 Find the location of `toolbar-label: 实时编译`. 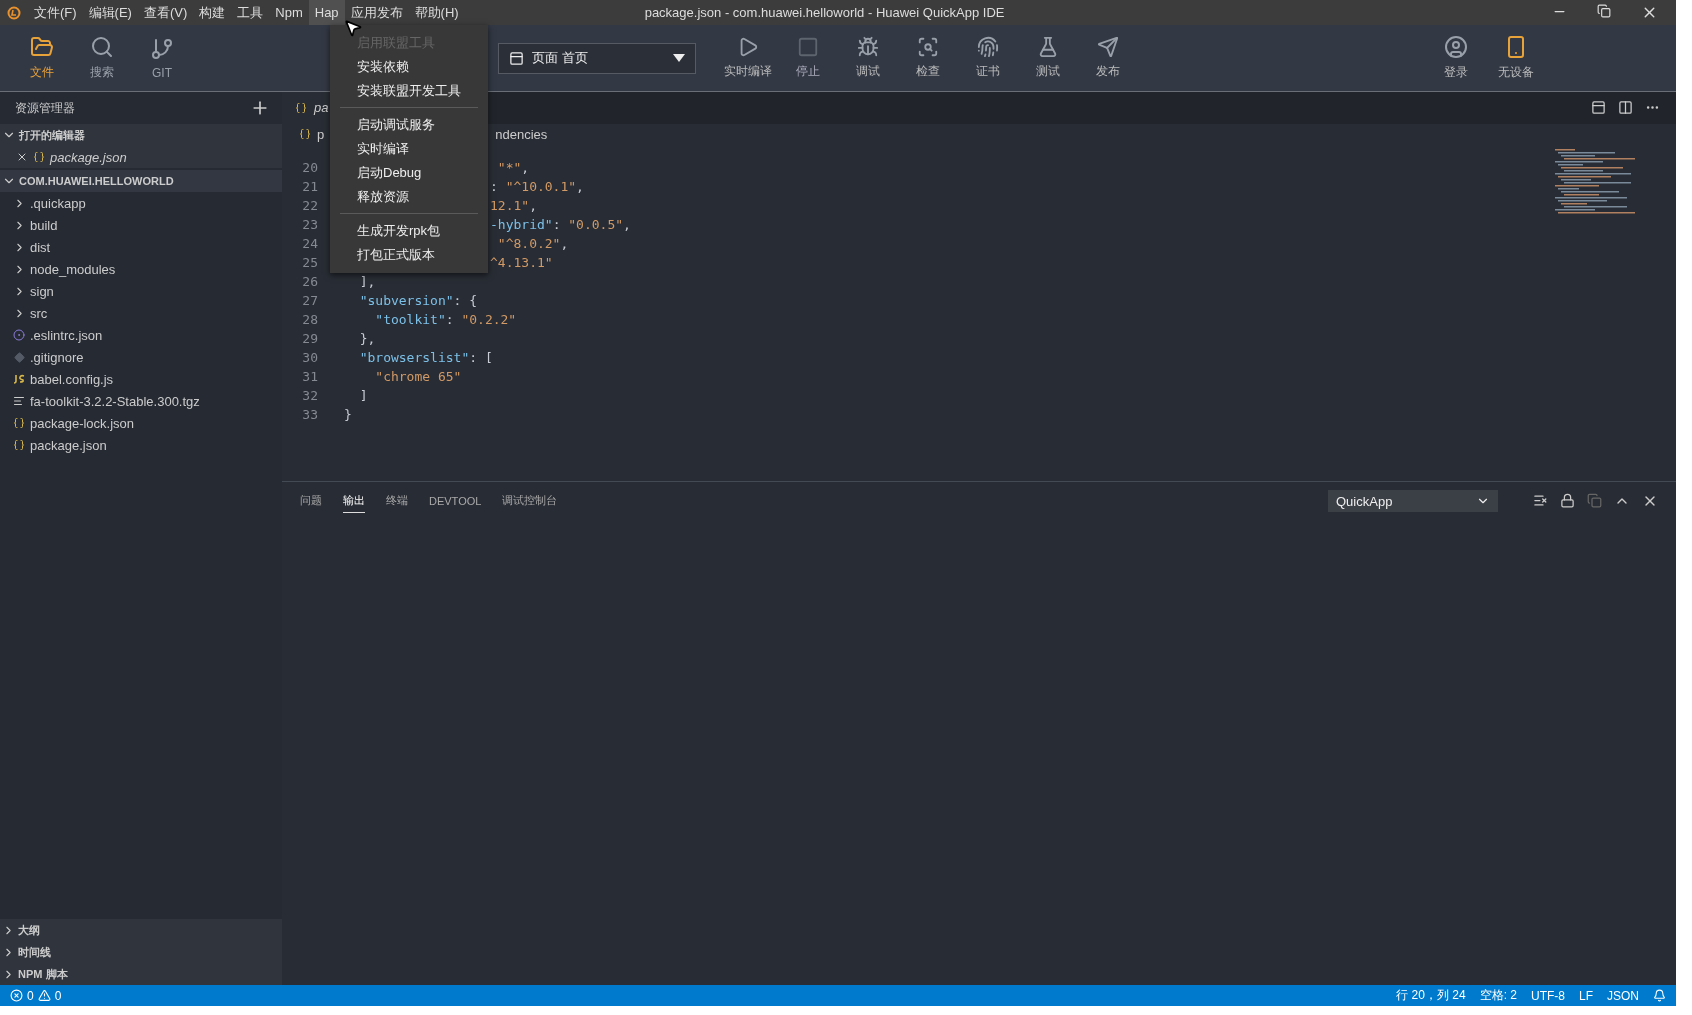

toolbar-label: 实时编译 is located at coordinates (748, 71).